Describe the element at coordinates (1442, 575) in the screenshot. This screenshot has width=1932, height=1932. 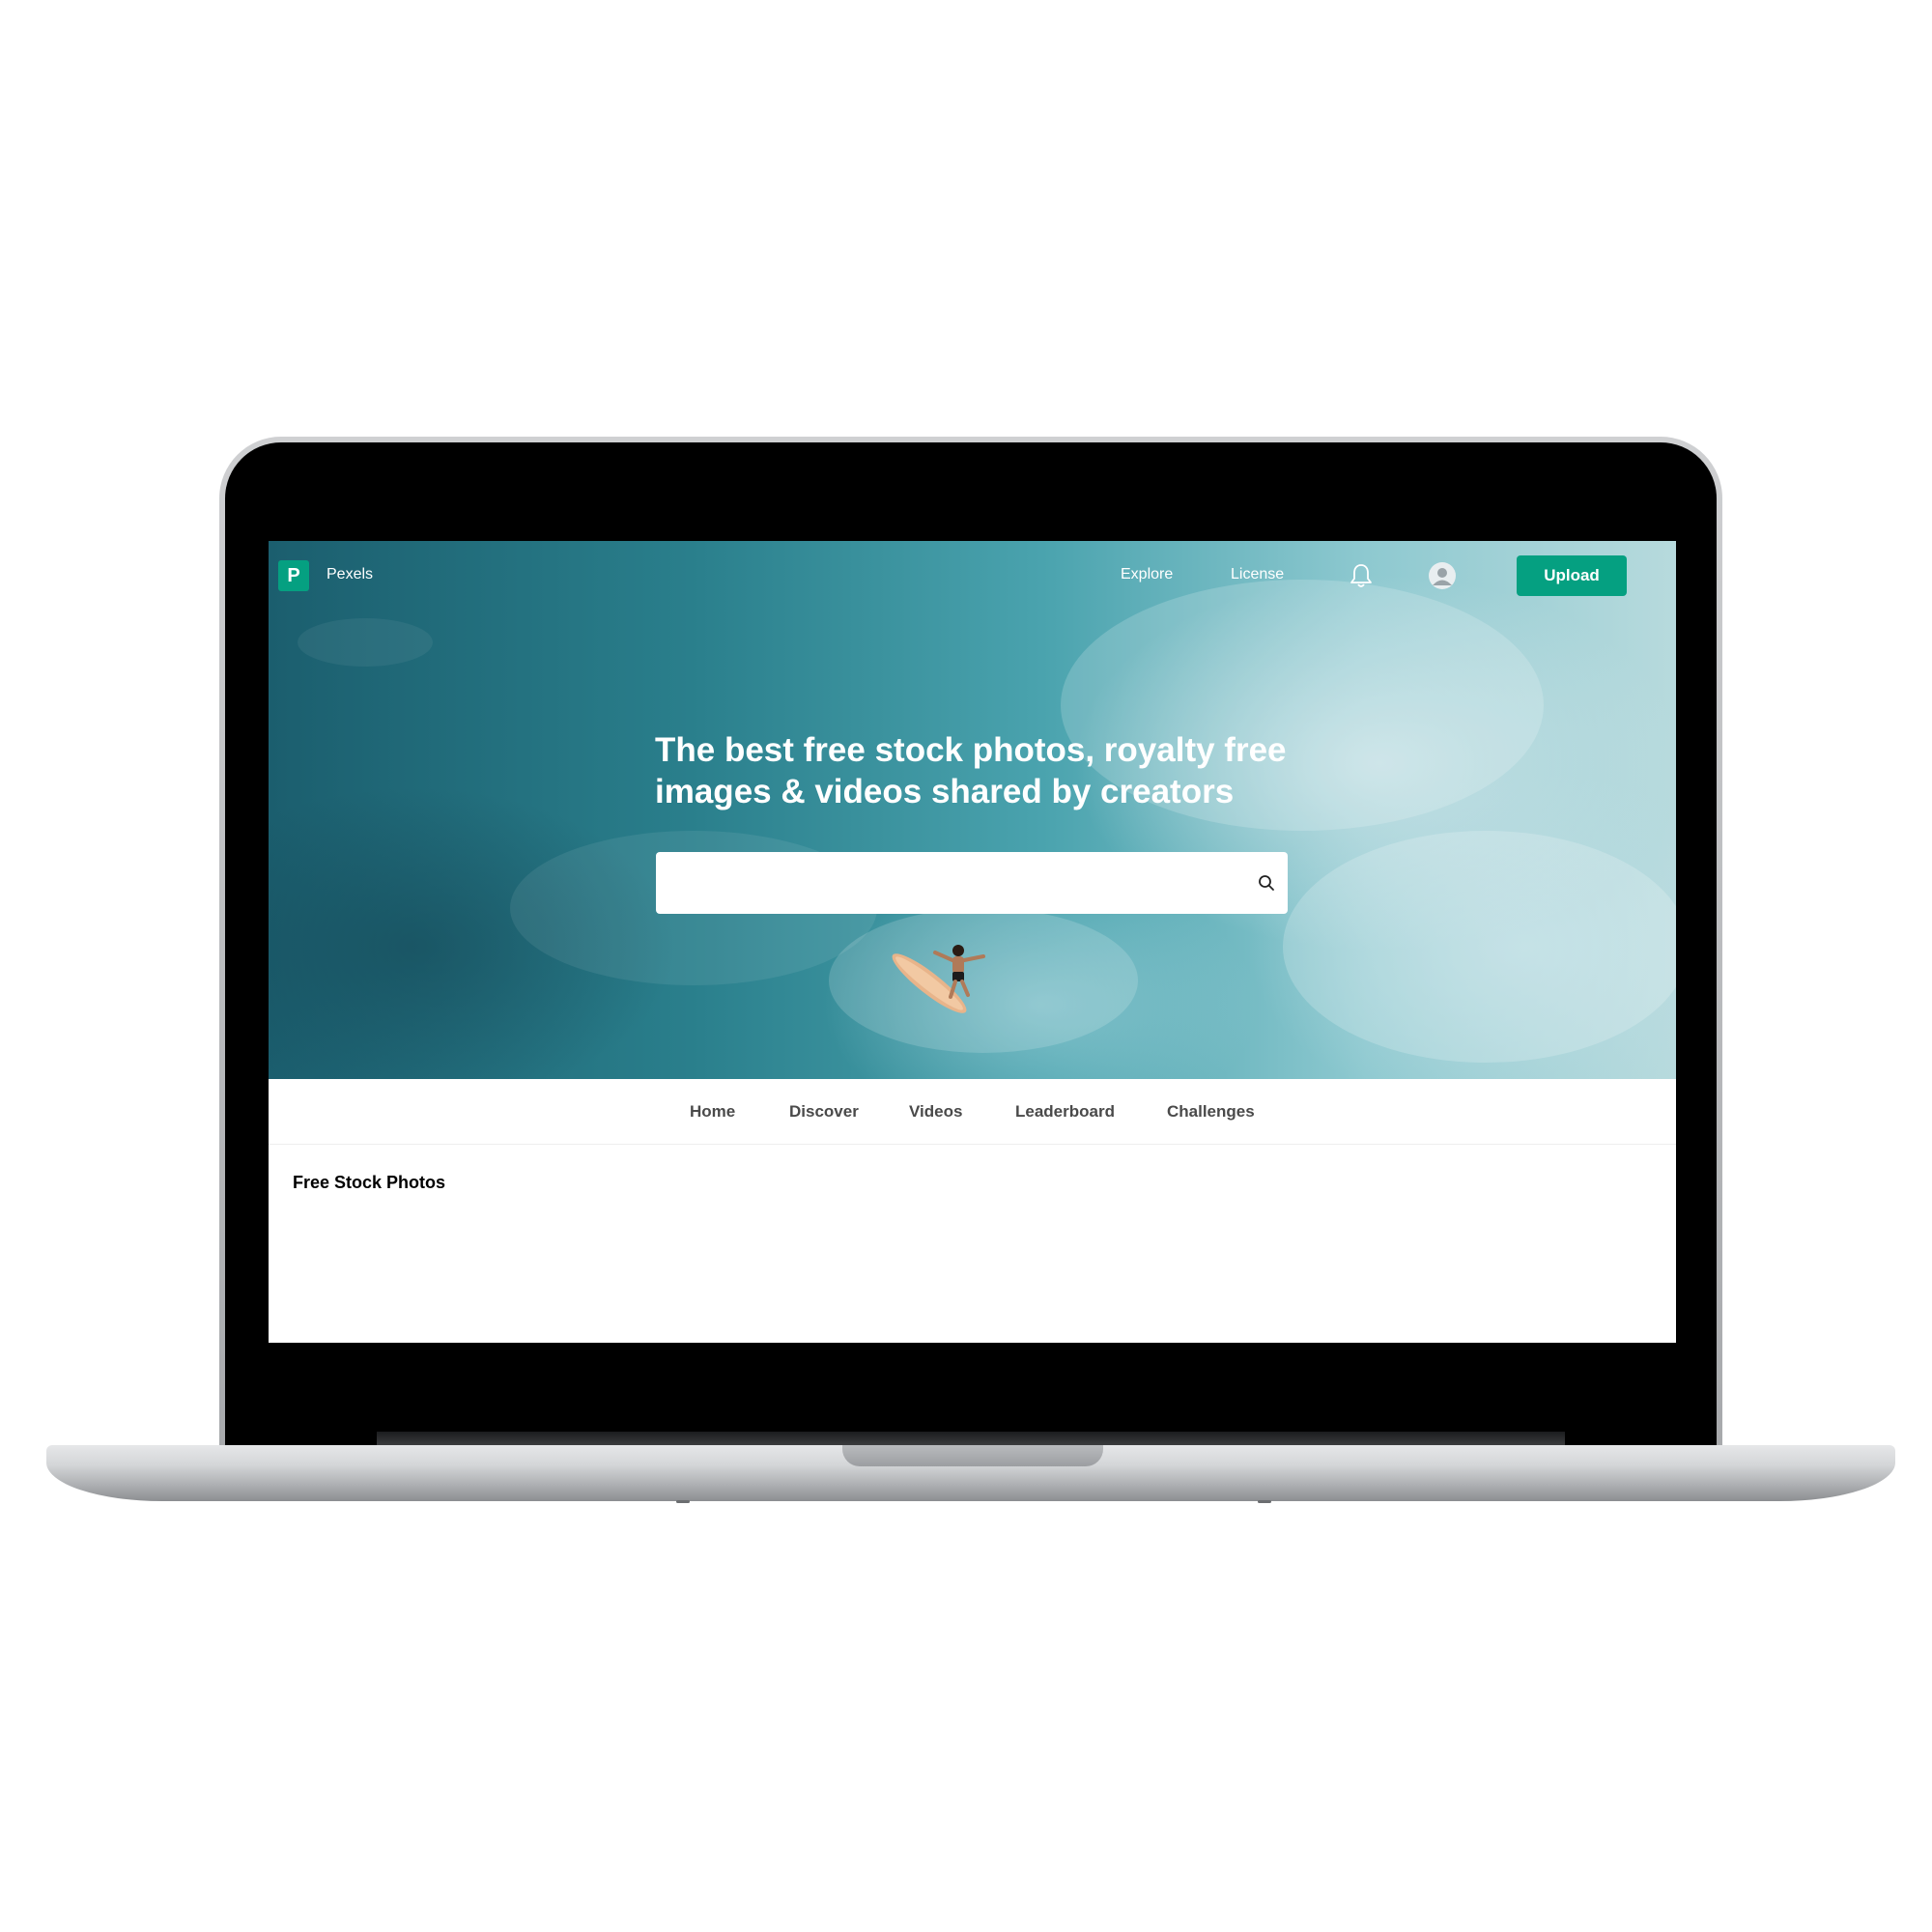
I see `user-avatar-icon` at that location.